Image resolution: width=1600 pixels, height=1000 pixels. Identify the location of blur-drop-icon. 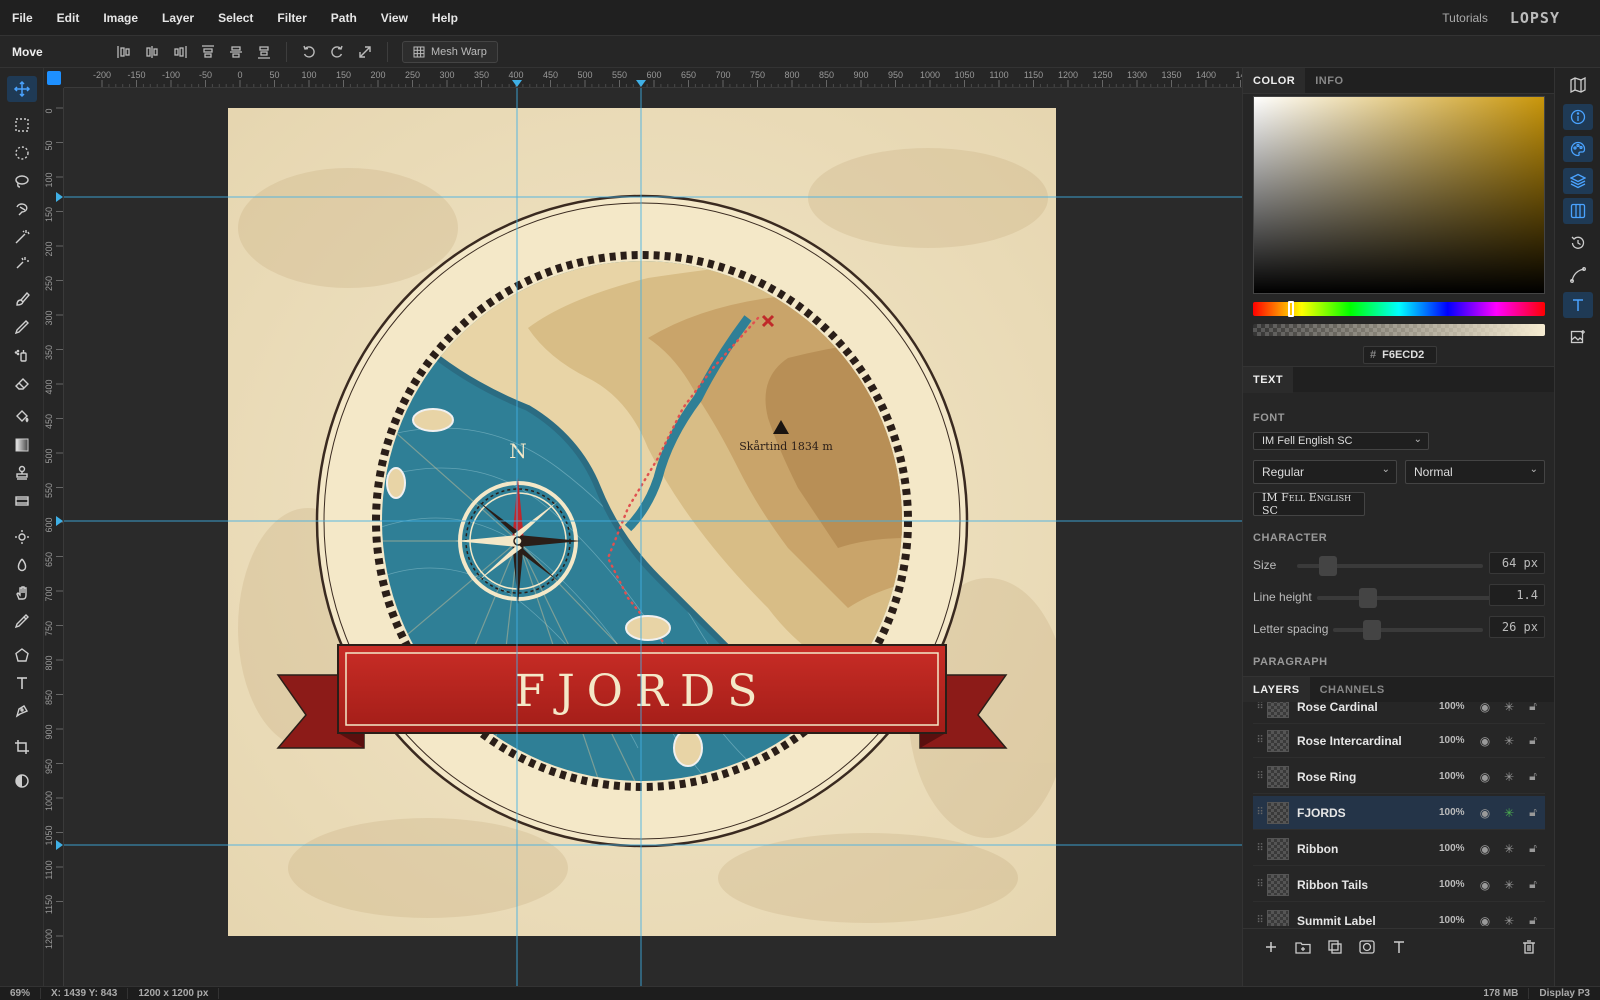
(22, 565).